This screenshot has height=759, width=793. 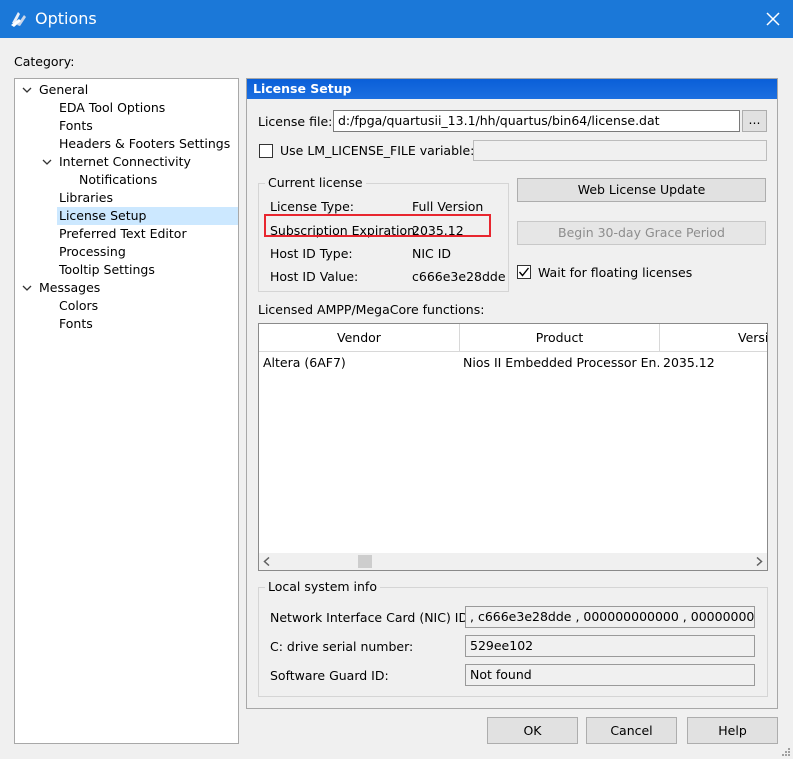 I want to click on tree-item: Messages, so click(x=126, y=288).